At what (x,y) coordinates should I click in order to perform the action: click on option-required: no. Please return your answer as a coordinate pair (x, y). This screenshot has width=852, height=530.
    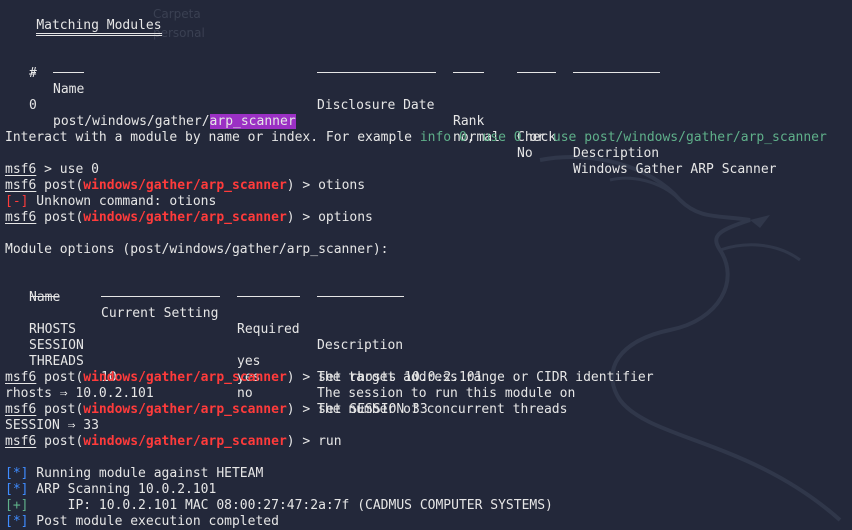
    Looking at the image, I should click on (245, 393).